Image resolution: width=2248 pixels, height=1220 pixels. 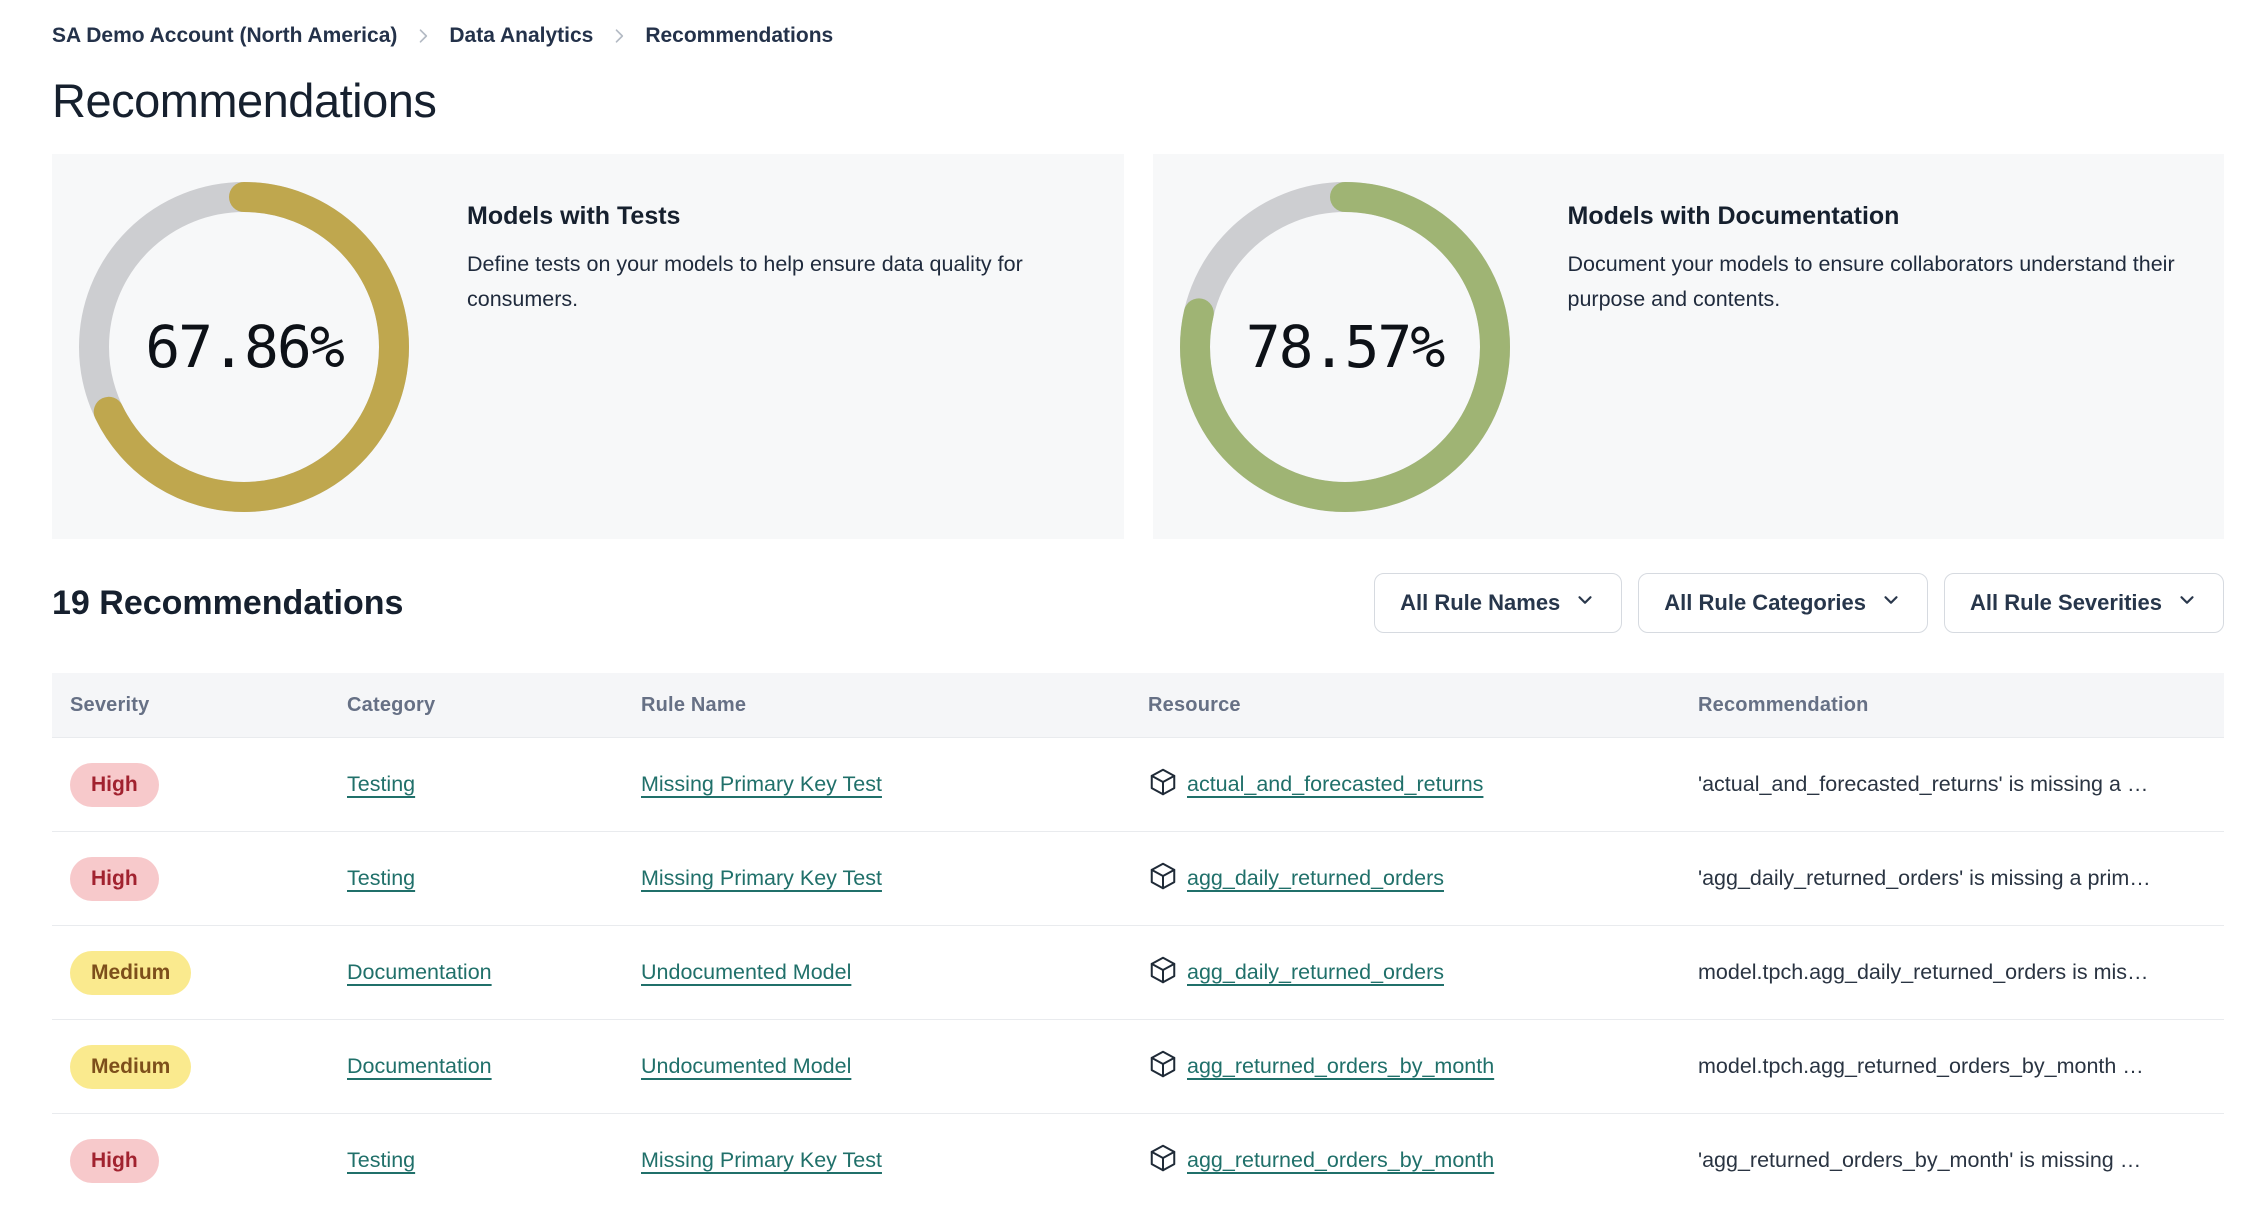 I want to click on docs-donut-chart: 78.57%, so click(x=1344, y=346).